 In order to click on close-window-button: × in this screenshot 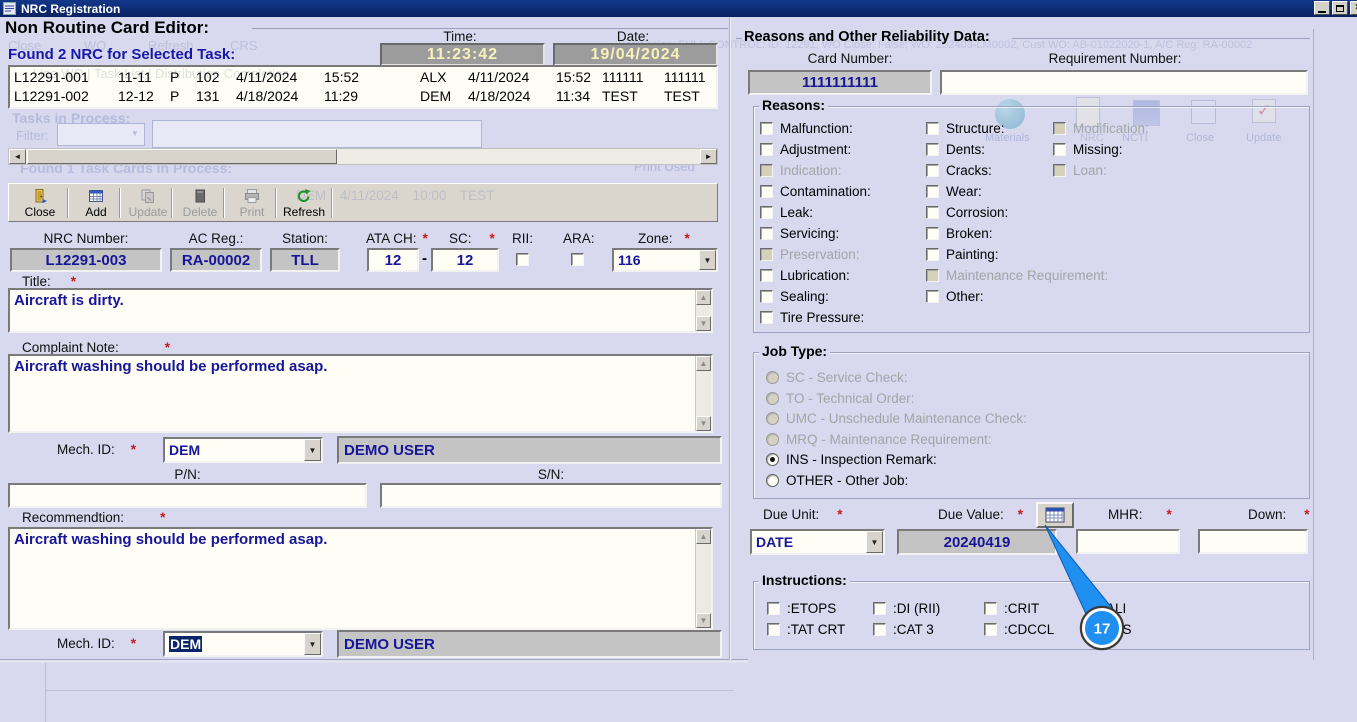, I will do `click(1353, 8)`.